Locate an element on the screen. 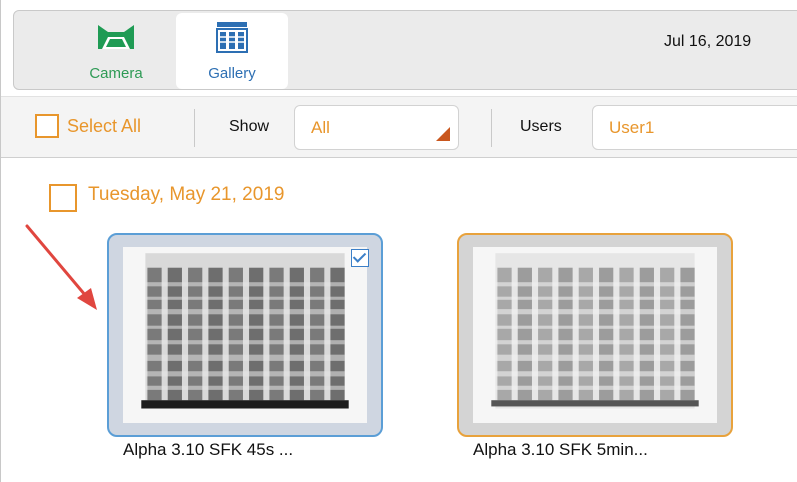 Image resolution: width=797 pixels, height=482 pixels. show-dropdown: All is located at coordinates (376, 127).